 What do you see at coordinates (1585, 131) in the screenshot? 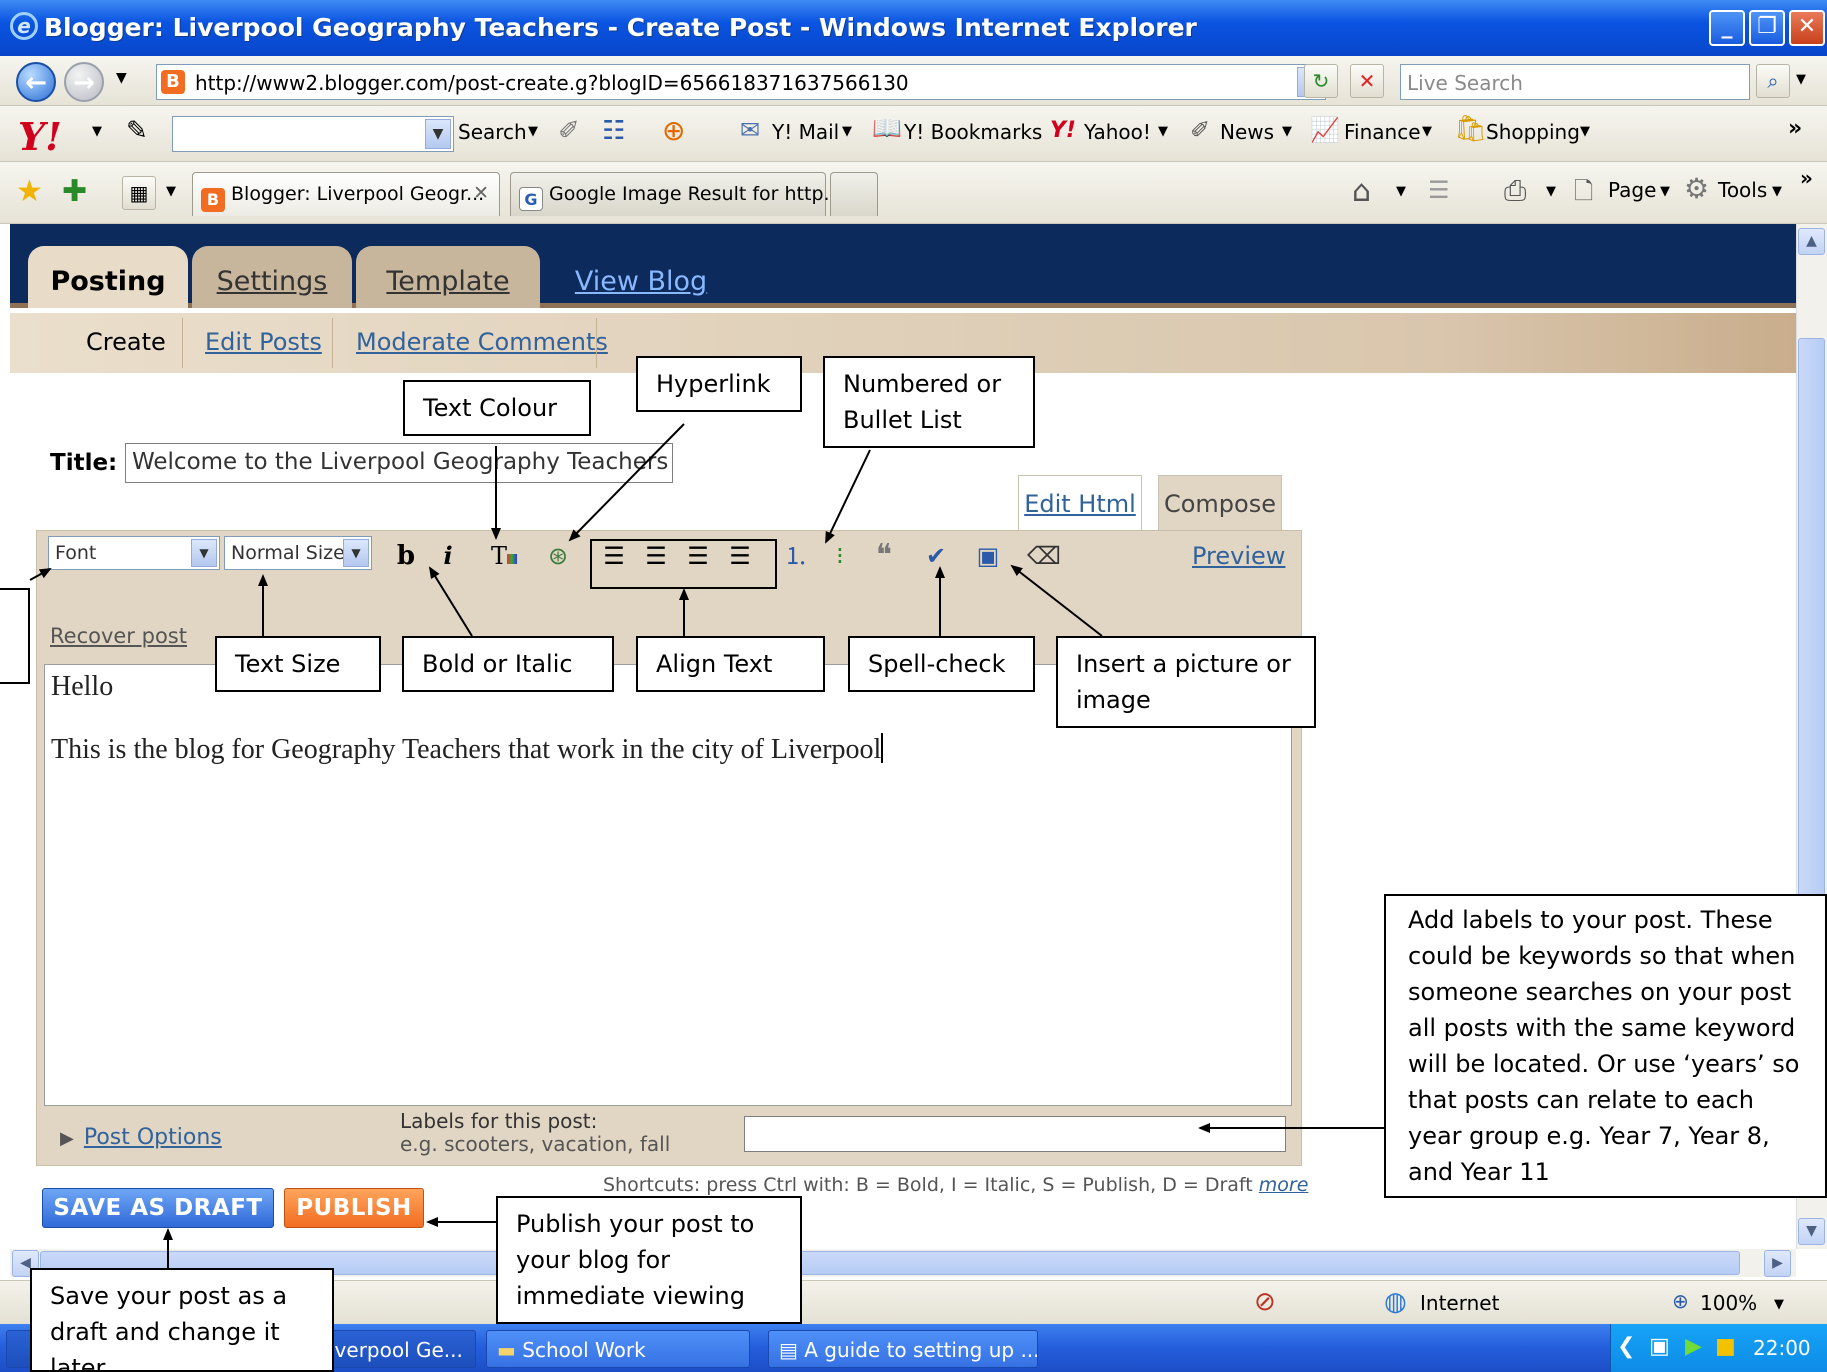
I see `shopping-dropdown-icon: ▼` at bounding box center [1585, 131].